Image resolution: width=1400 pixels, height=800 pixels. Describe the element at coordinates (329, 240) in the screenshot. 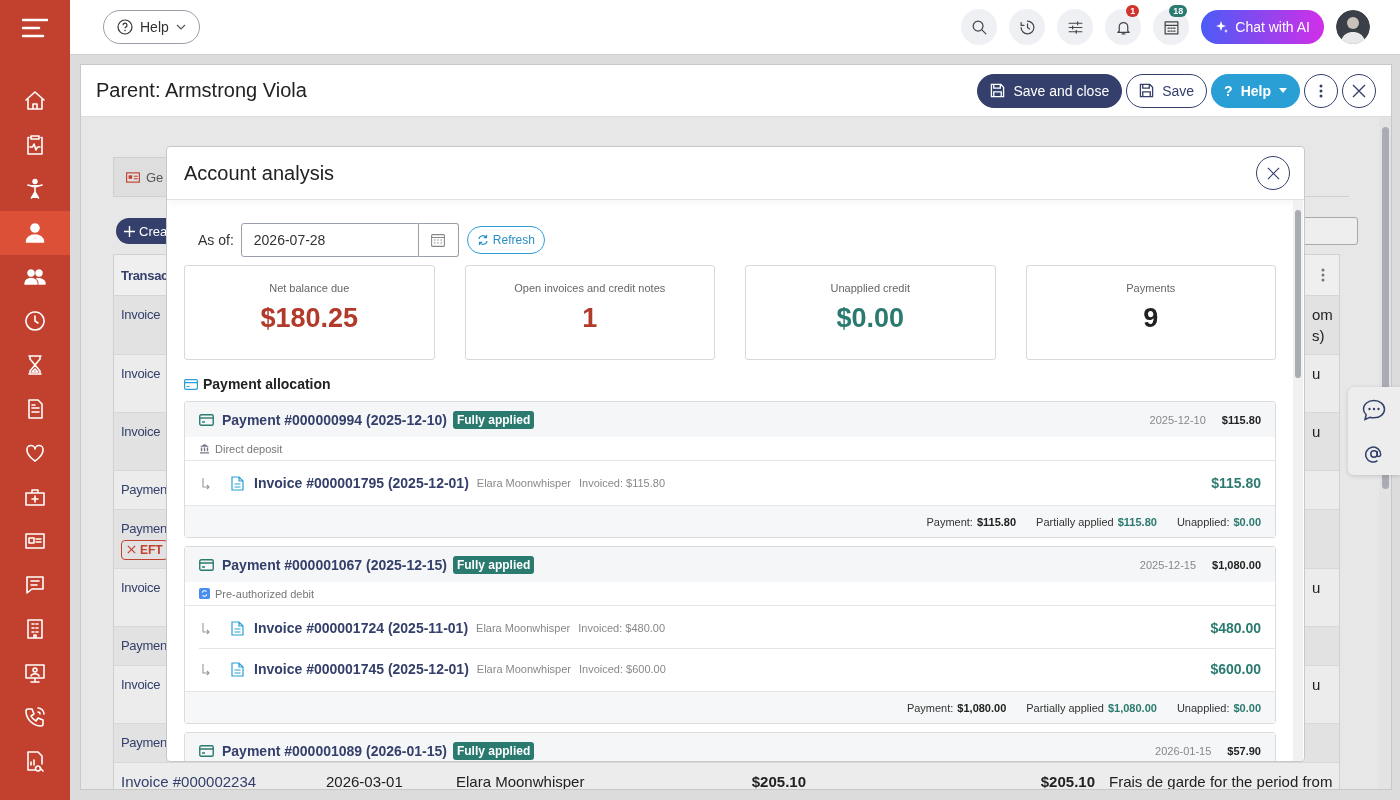

I see `date-field: 2026-07-28` at that location.